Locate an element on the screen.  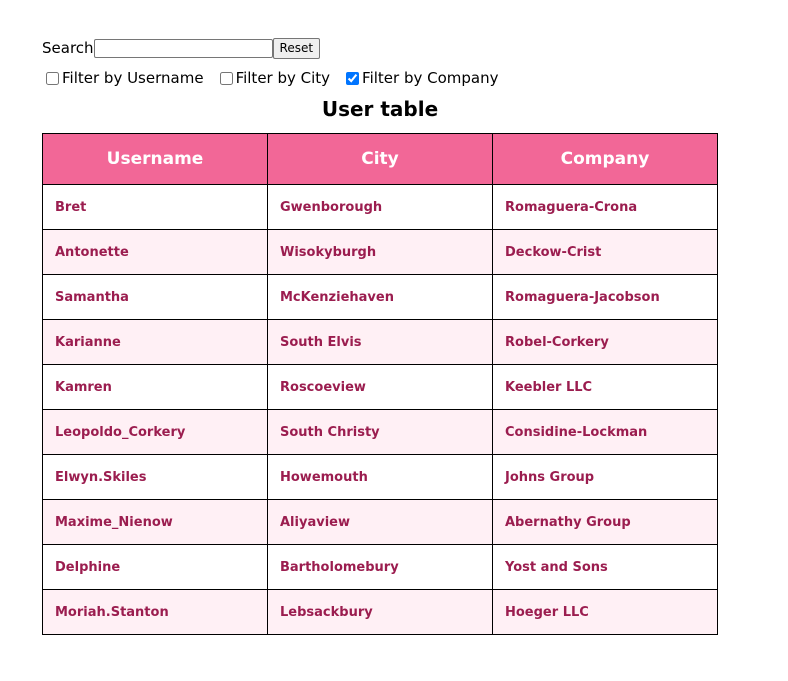
column-header-city: City is located at coordinates (380, 159).